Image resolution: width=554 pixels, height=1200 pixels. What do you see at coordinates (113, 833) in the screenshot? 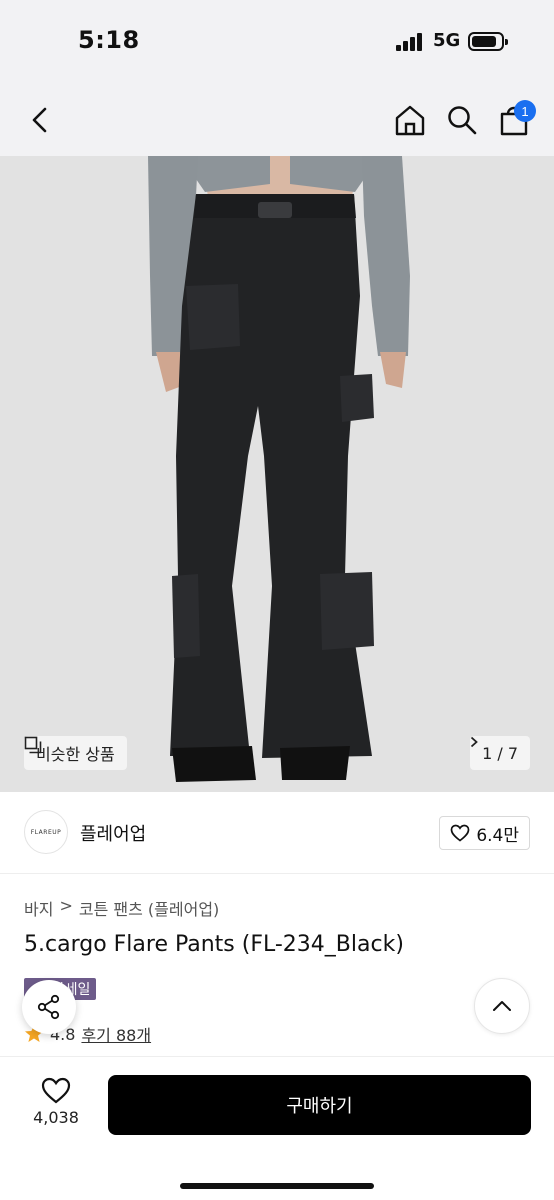
I see `brand-name: 플레어업` at bounding box center [113, 833].